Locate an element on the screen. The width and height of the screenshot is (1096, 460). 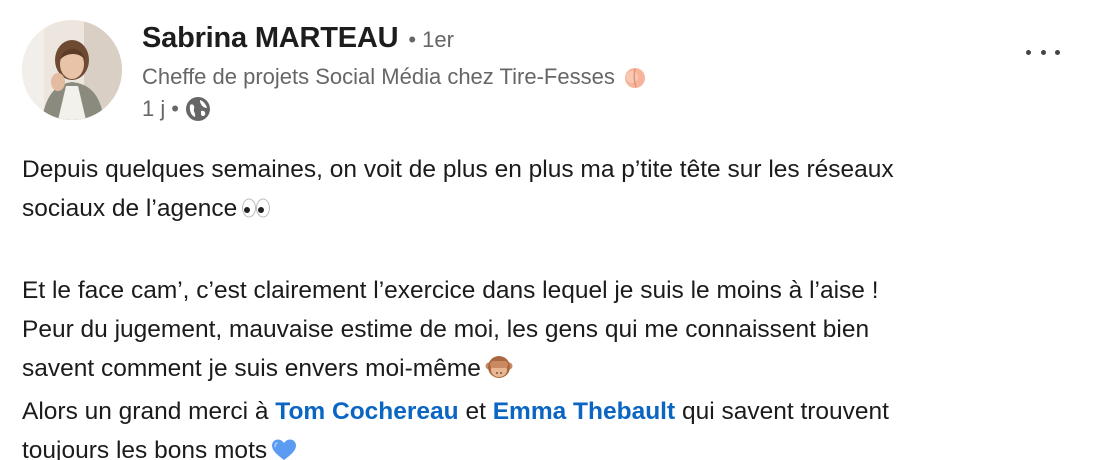
globe-icon is located at coordinates (198, 109).